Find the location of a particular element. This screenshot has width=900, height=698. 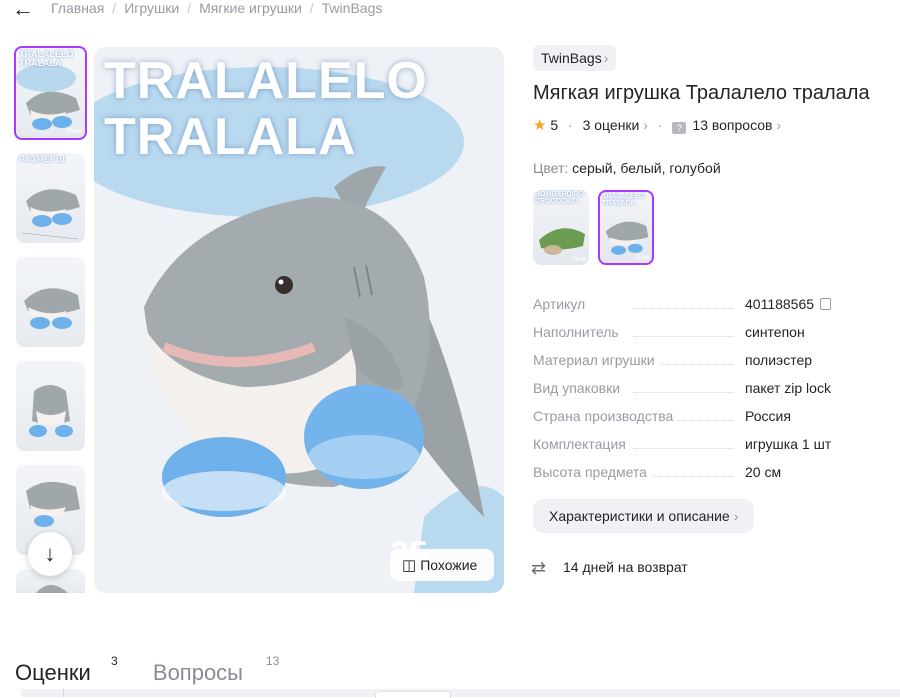

star-icon: ★ is located at coordinates (540, 125).